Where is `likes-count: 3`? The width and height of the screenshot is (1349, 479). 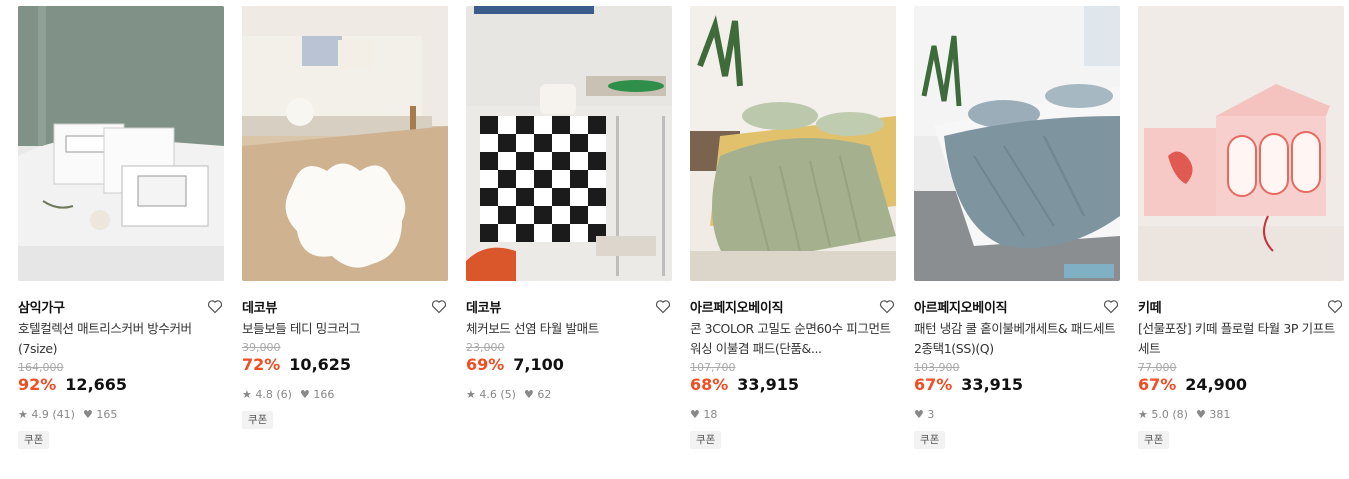 likes-count: 3 is located at coordinates (931, 414).